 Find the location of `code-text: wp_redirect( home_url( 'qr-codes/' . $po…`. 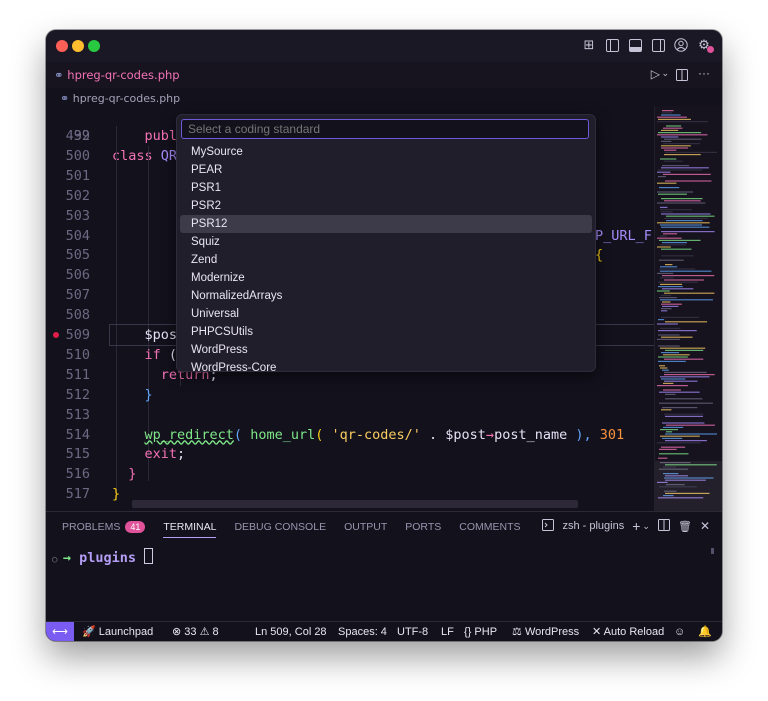

code-text: wp_redirect( home_url( 'qr-codes/' . $po… is located at coordinates (385, 435).